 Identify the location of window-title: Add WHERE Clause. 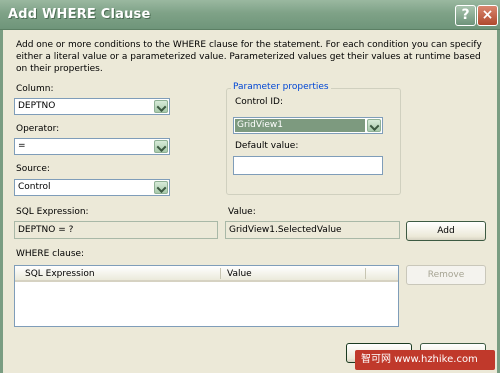
(79, 14).